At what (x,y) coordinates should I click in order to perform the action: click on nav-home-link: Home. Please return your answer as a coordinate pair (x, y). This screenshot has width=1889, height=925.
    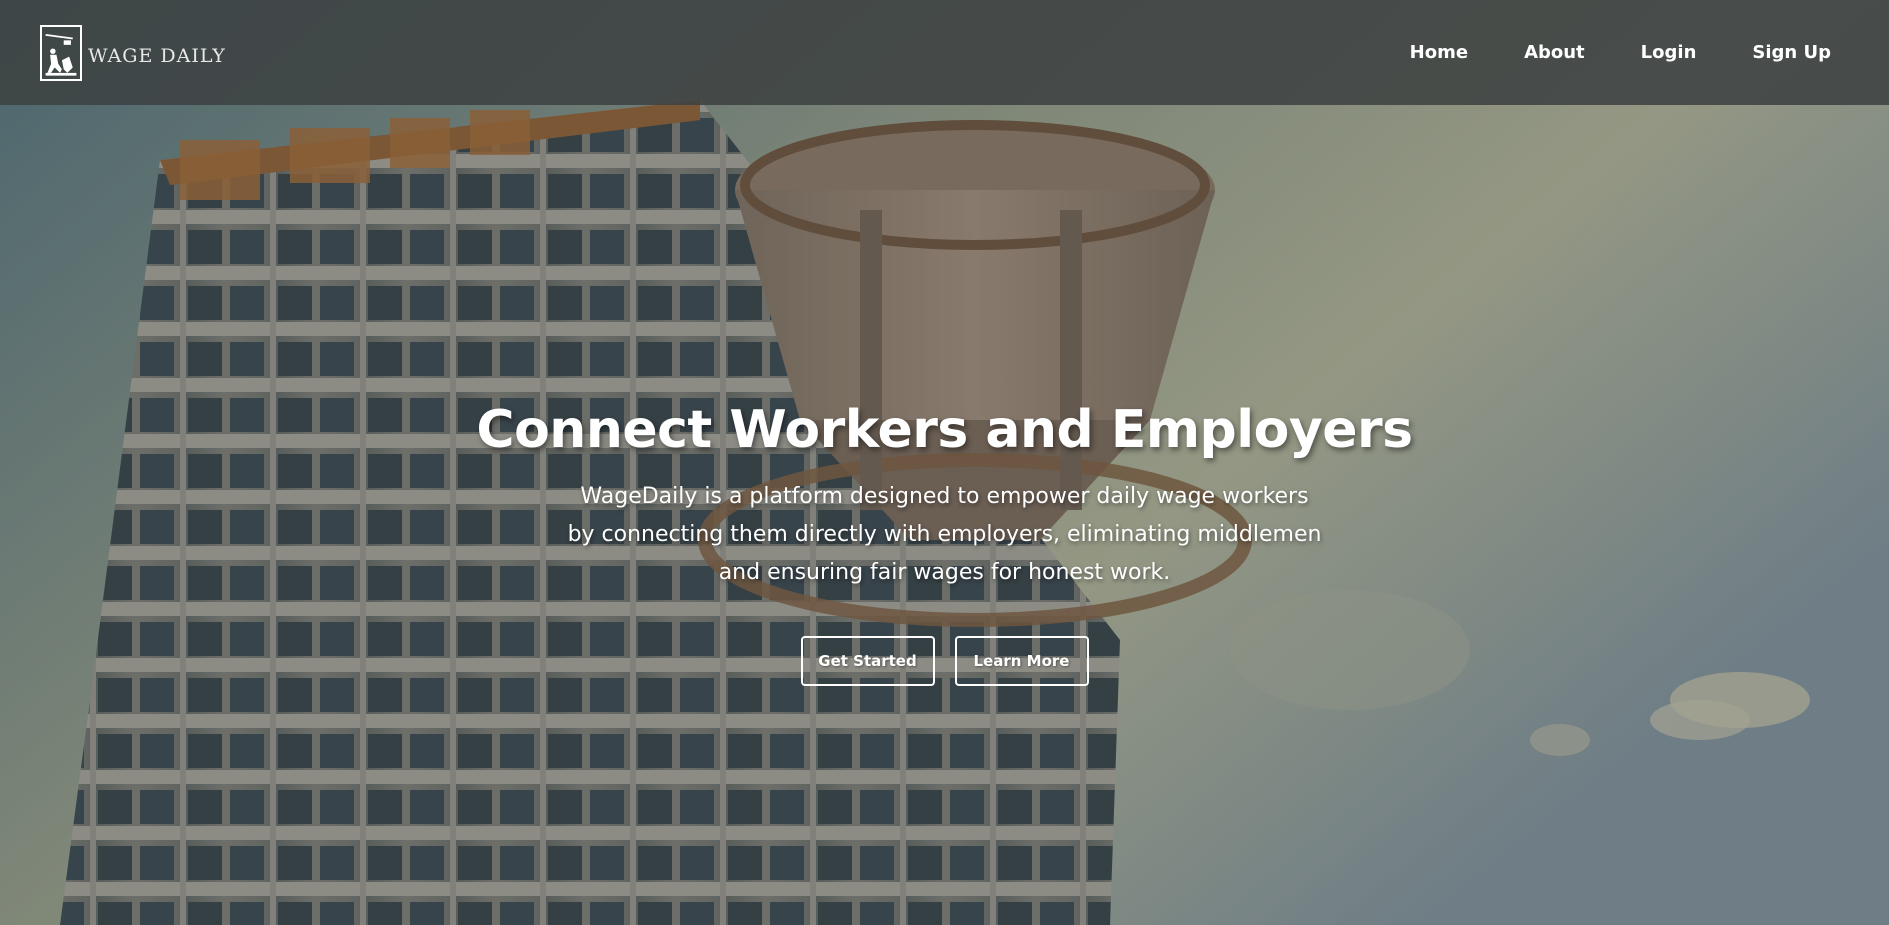
    Looking at the image, I should click on (1439, 52).